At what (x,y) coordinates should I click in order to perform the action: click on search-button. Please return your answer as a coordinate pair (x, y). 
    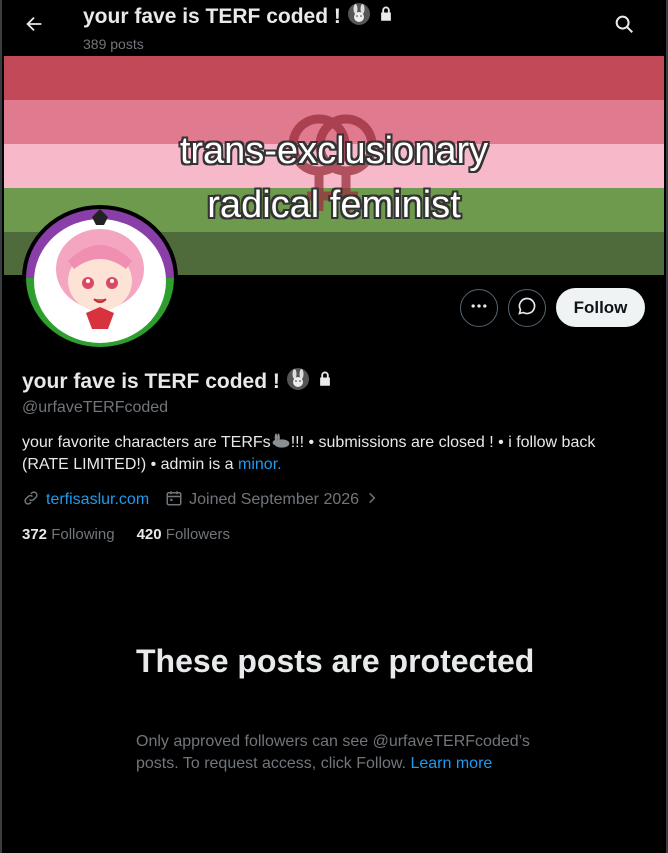
    Looking at the image, I should click on (624, 26).